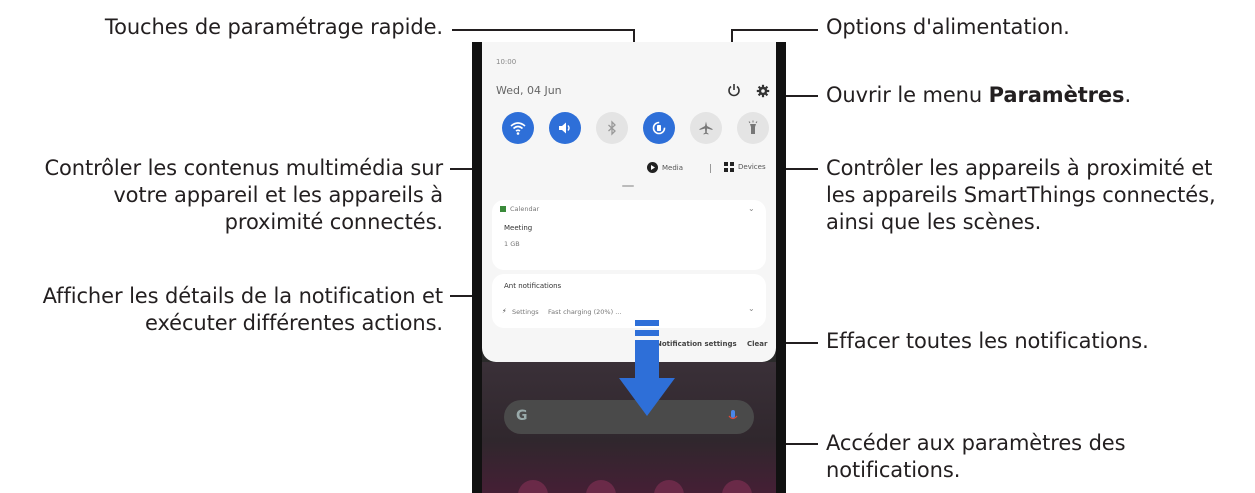  I want to click on card2-app: Settings, so click(525, 312).